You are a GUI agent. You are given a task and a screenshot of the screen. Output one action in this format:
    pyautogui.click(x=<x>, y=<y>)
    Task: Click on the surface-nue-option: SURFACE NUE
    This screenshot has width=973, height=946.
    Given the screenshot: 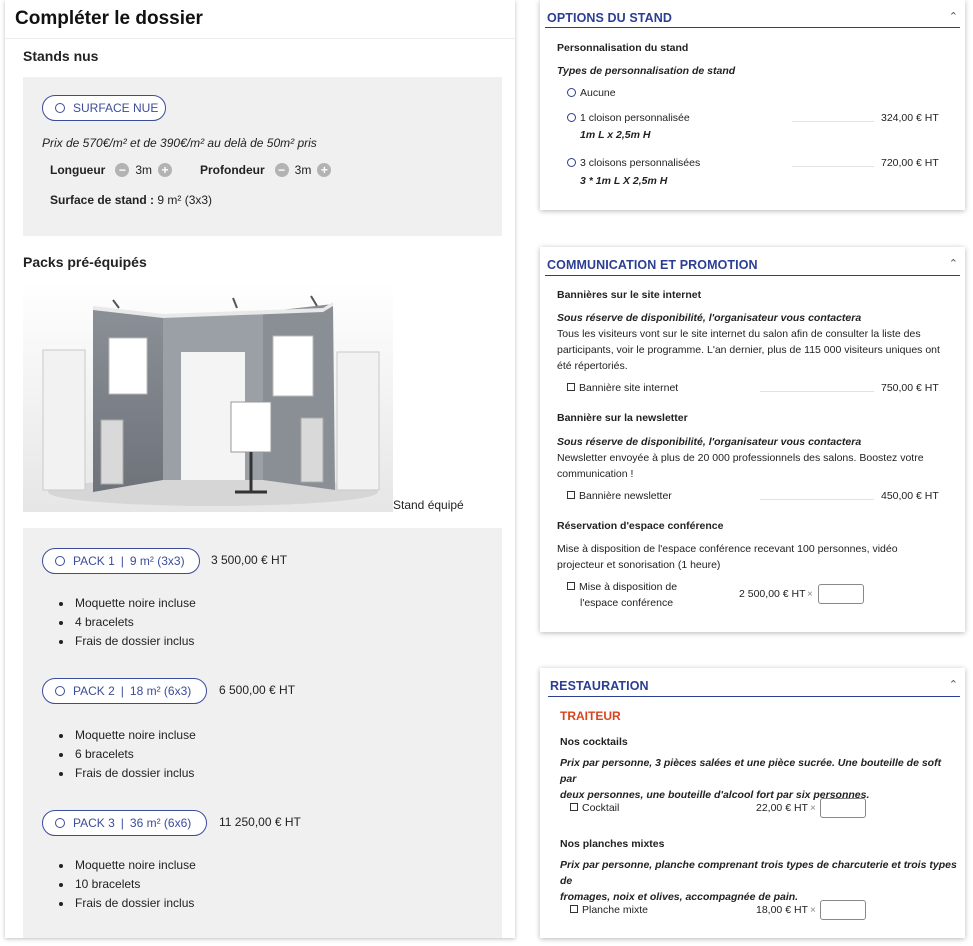 What is the action you would take?
    pyautogui.click(x=104, y=108)
    